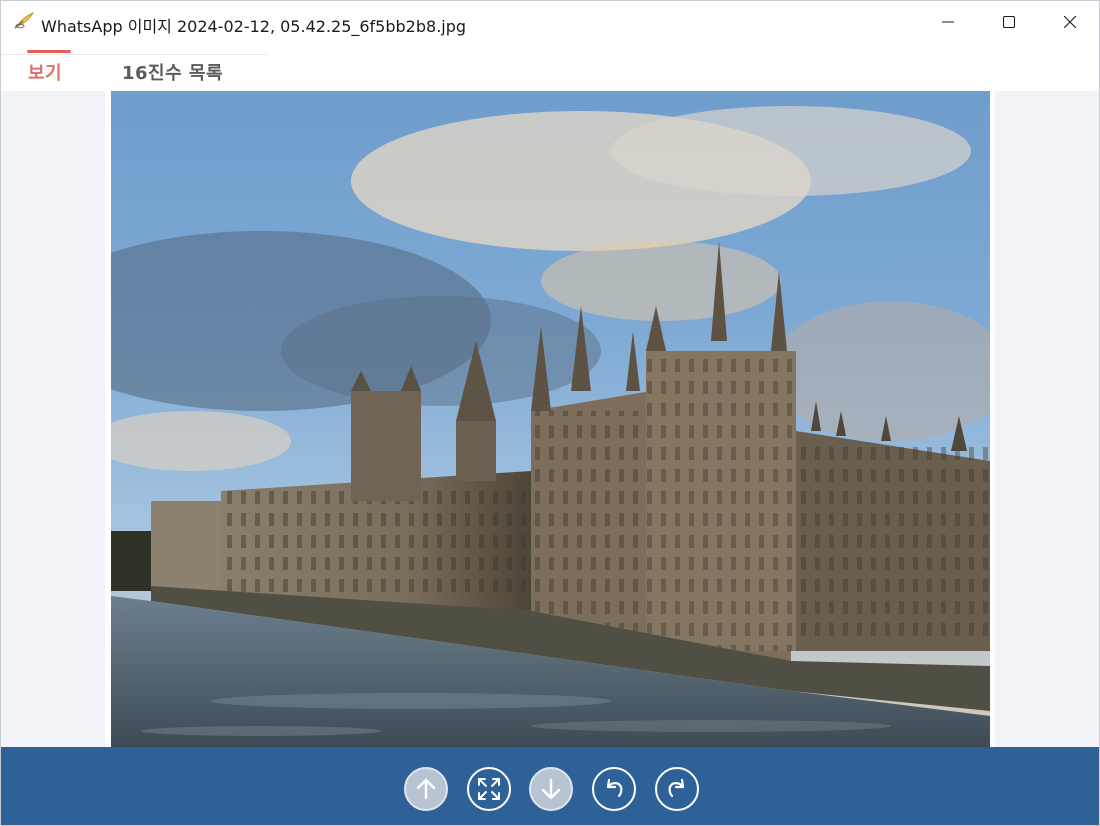 The height and width of the screenshot is (826, 1100). What do you see at coordinates (24, 21) in the screenshot?
I see `feather-quill-icon` at bounding box center [24, 21].